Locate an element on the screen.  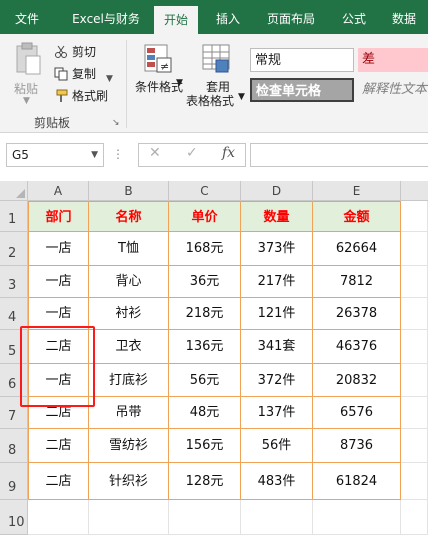
column-header-c: C is located at coordinates (205, 191).